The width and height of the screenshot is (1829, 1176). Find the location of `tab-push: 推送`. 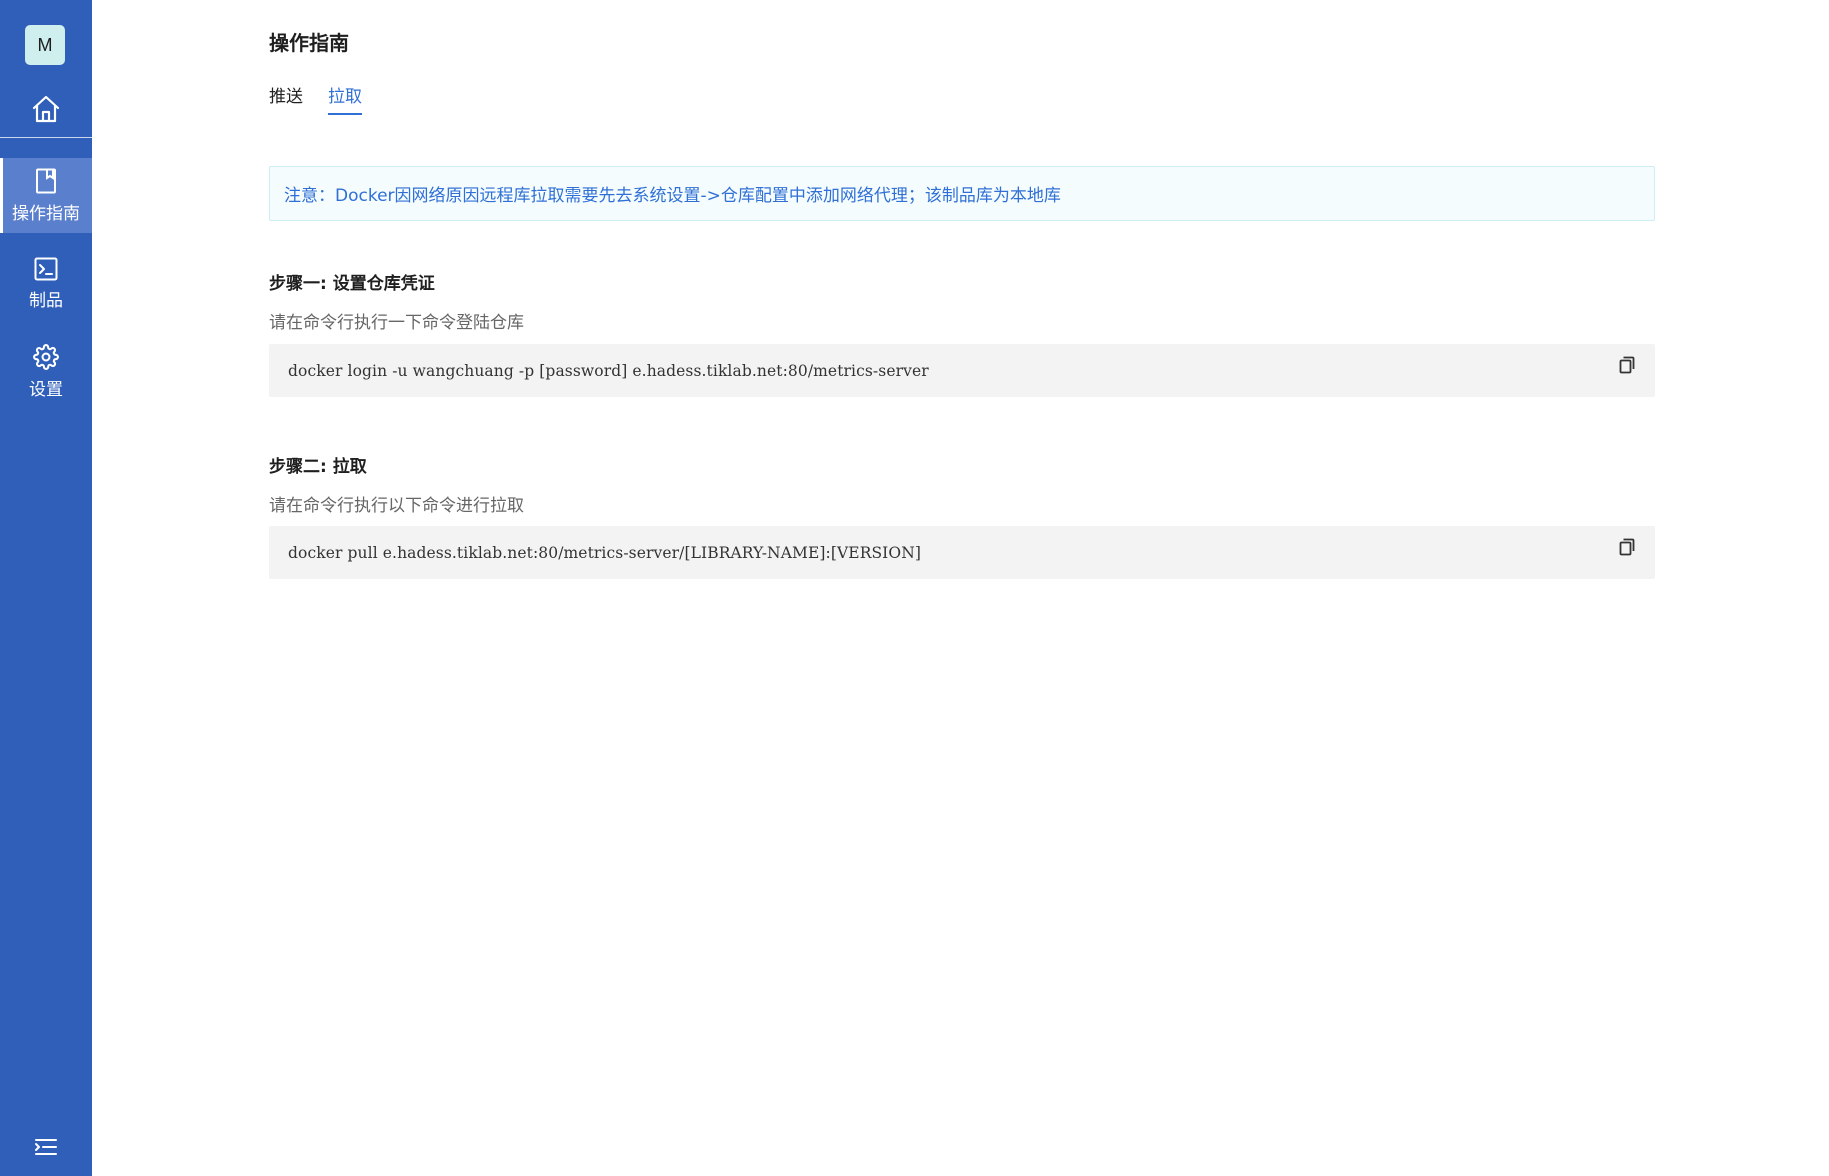

tab-push: 推送 is located at coordinates (286, 98).